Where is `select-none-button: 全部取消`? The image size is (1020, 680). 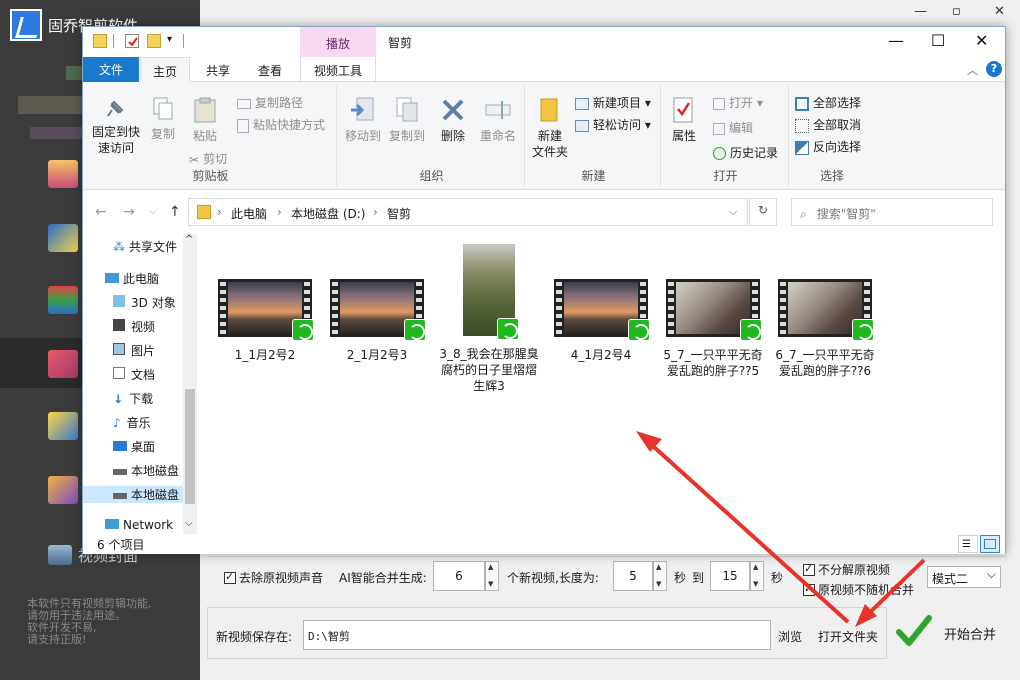 select-none-button: 全部取消 is located at coordinates (828, 124).